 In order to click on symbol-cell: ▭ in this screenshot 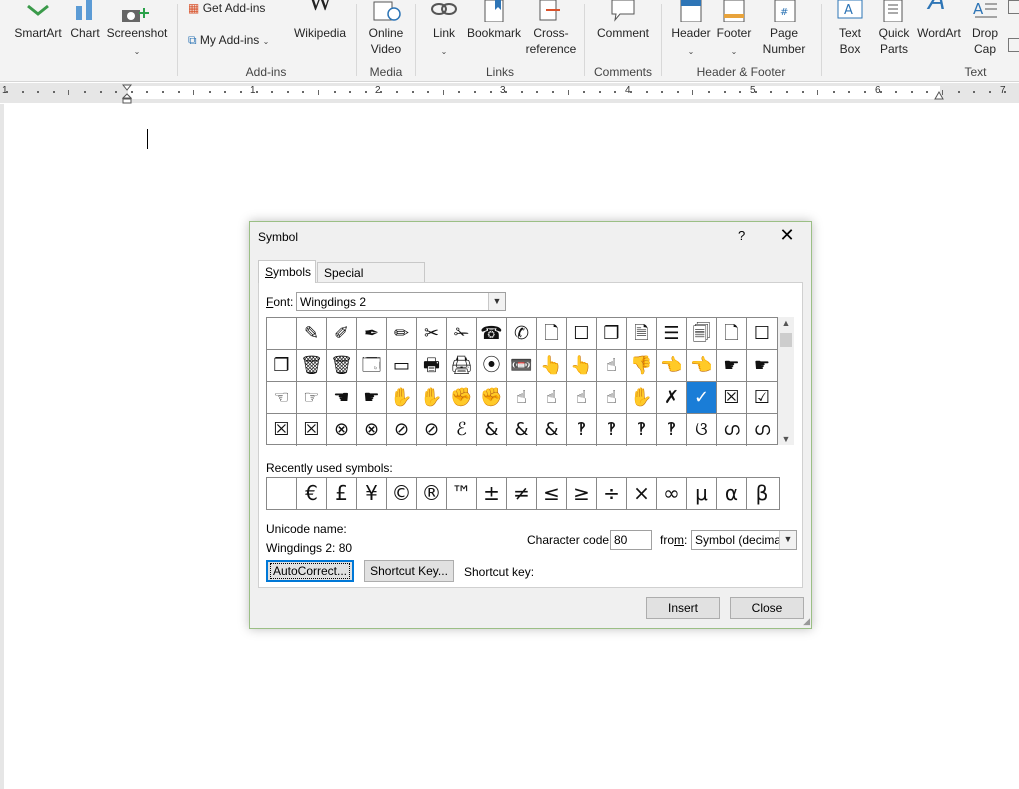, I will do `click(402, 366)`.